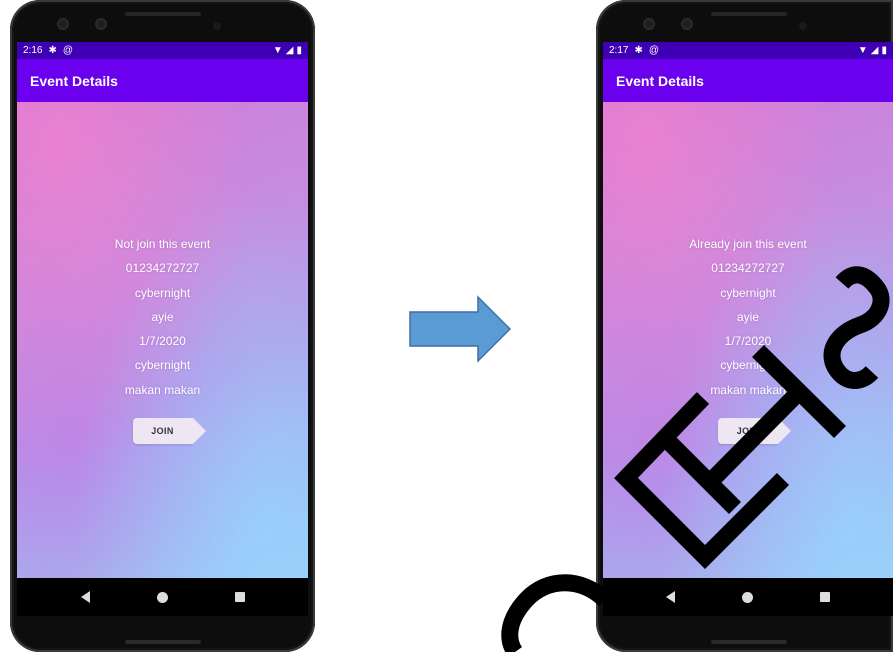 This screenshot has height=652, width=893. Describe the element at coordinates (162, 50) in the screenshot. I see `status-bar: 2:16 ✱ @ ▼ ◢ ▮` at that location.